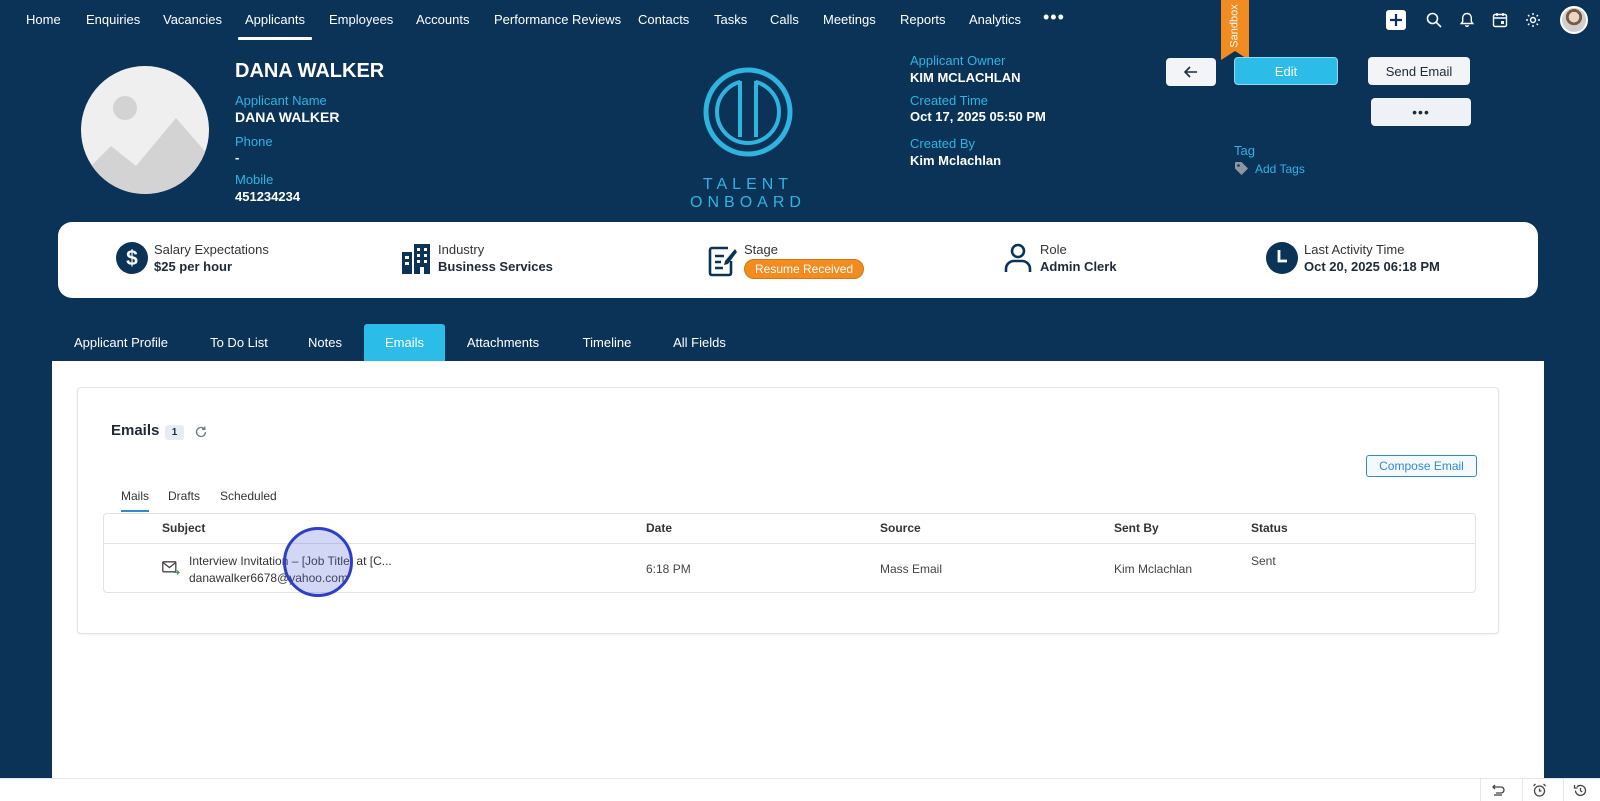 This screenshot has width=1600, height=801. Describe the element at coordinates (248, 496) in the screenshot. I see `subtab-scheduled: Scheduled` at that location.